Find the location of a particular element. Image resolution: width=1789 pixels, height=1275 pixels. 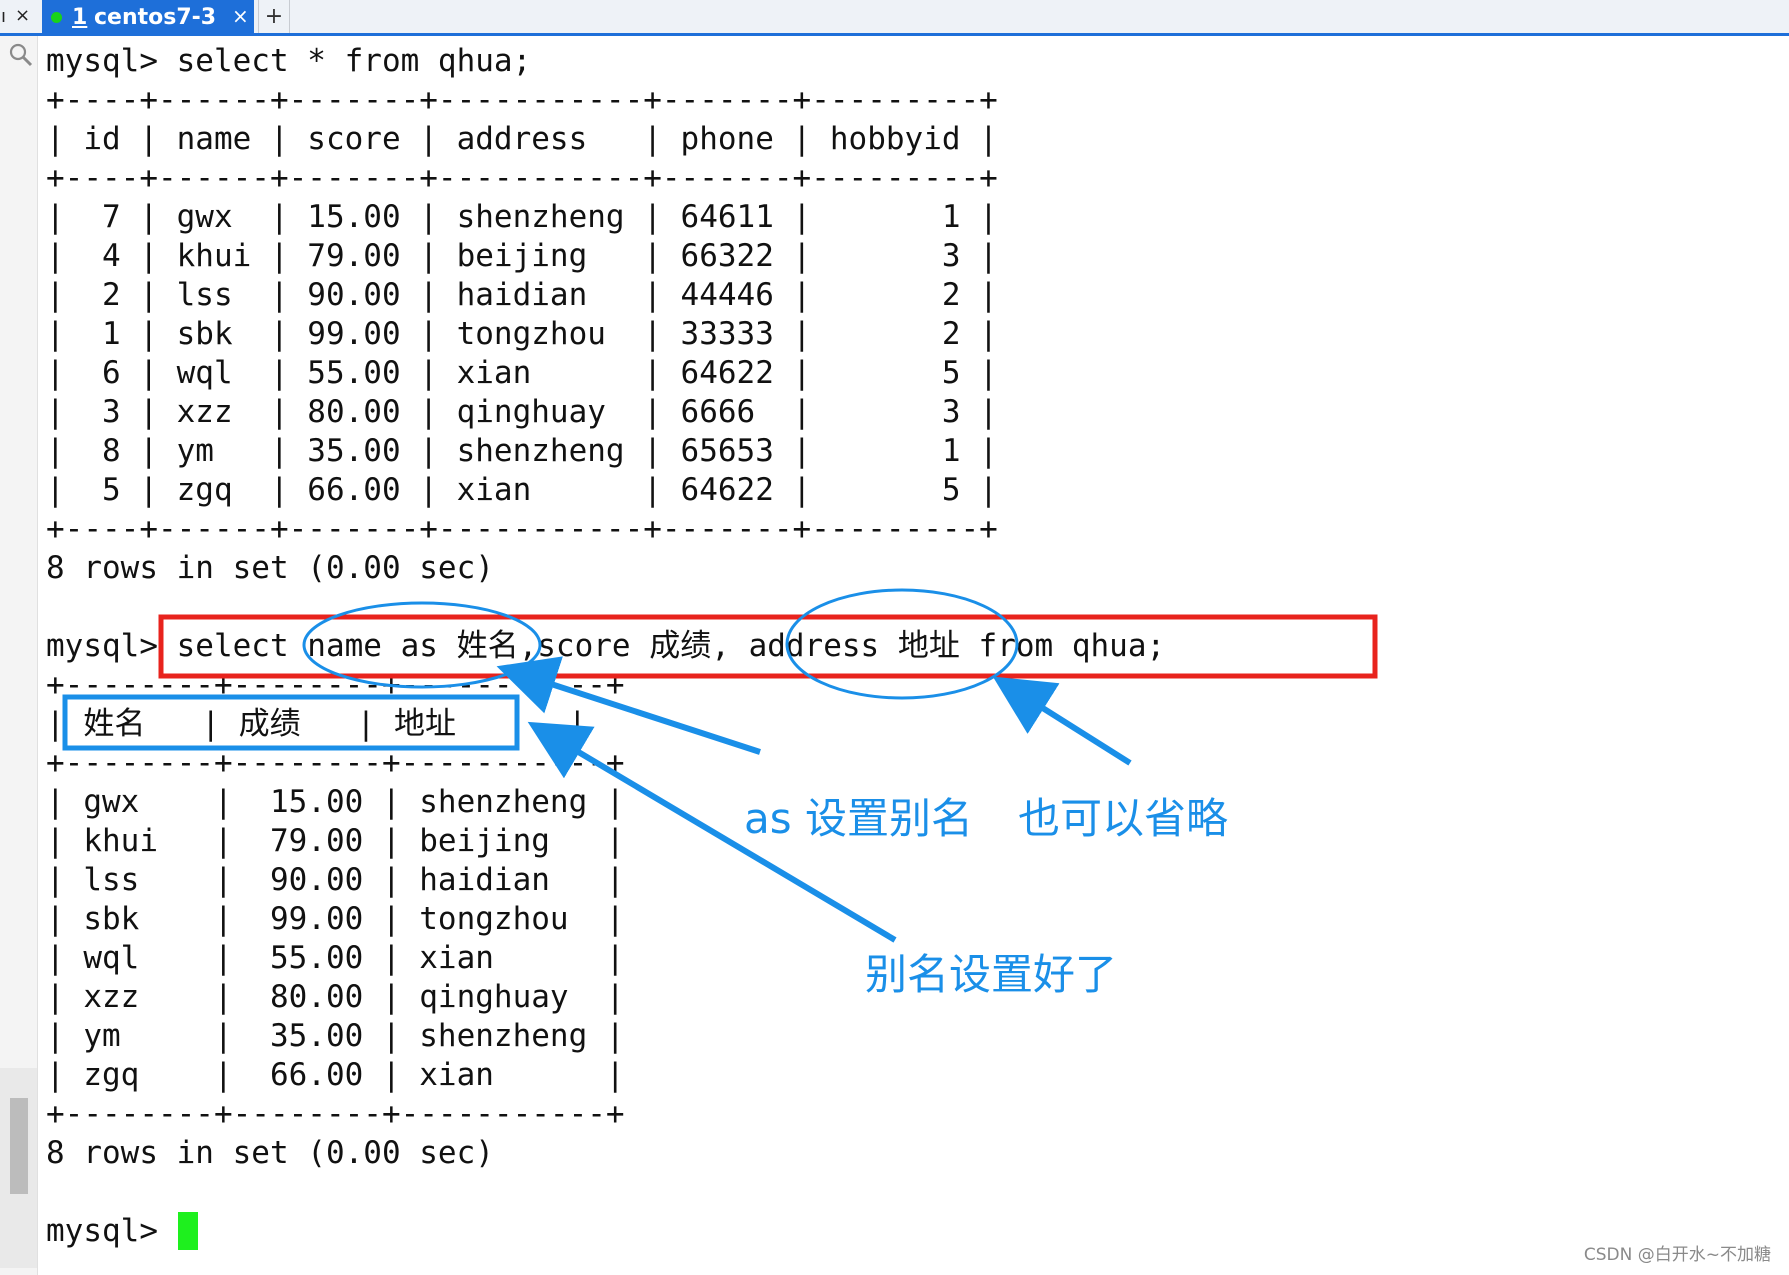

arrow-can-omit is located at coordinates (1062, 721).